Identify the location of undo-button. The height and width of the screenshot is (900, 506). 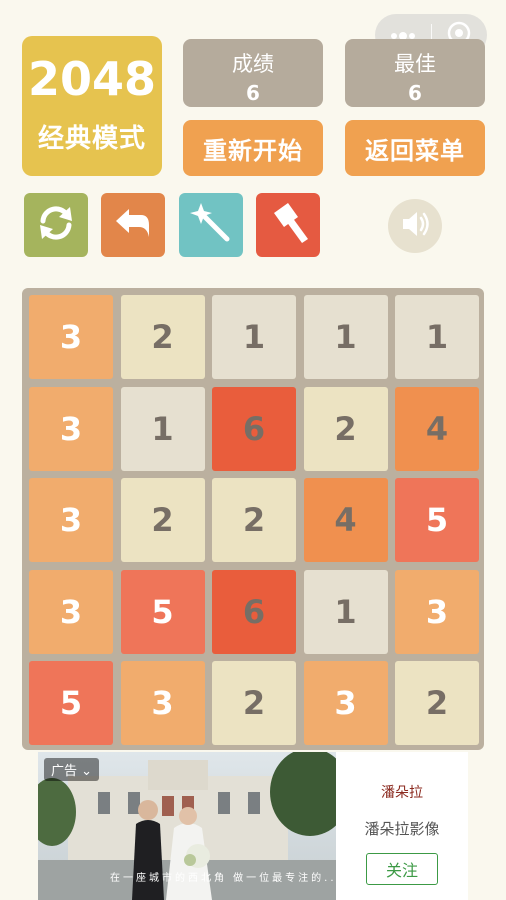
(133, 225).